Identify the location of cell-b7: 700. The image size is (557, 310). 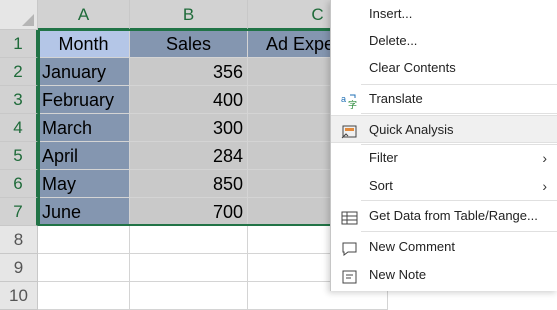
(189, 212).